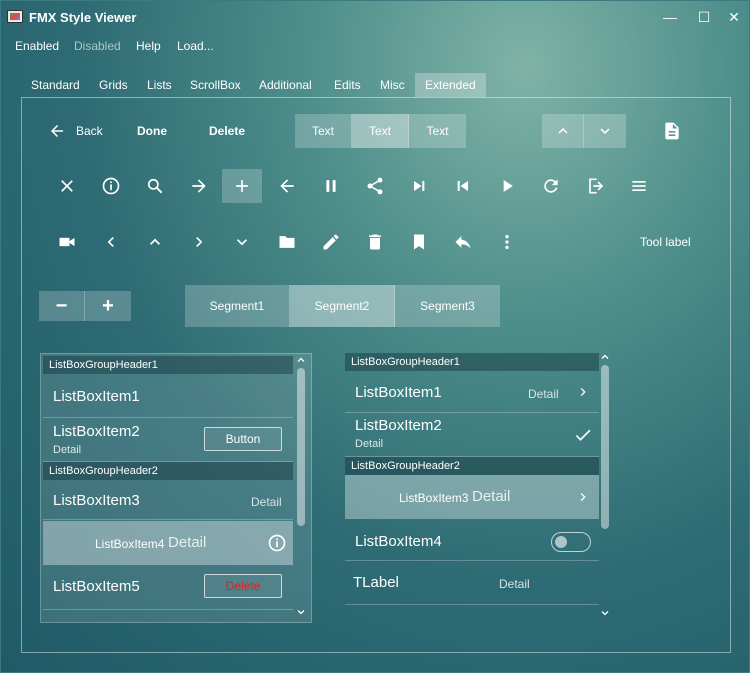  I want to click on info-button, so click(111, 186).